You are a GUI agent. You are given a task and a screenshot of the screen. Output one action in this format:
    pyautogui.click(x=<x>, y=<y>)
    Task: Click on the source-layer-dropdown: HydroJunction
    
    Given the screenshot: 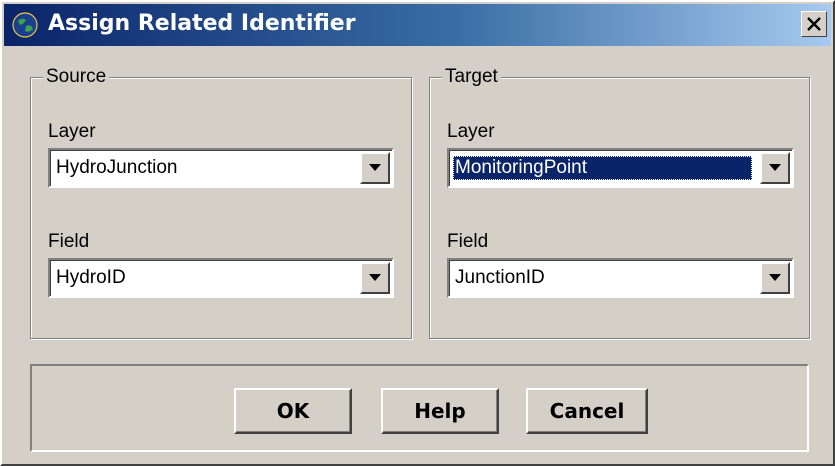 What is the action you would take?
    pyautogui.click(x=221, y=168)
    